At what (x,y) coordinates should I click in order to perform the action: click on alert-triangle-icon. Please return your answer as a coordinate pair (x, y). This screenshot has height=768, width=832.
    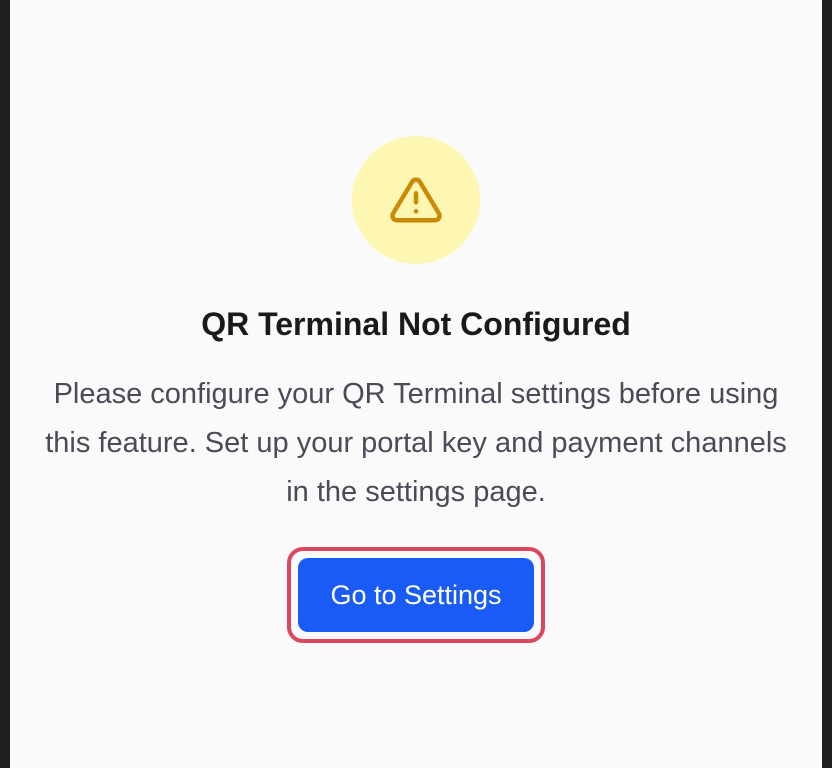
    Looking at the image, I should click on (416, 200).